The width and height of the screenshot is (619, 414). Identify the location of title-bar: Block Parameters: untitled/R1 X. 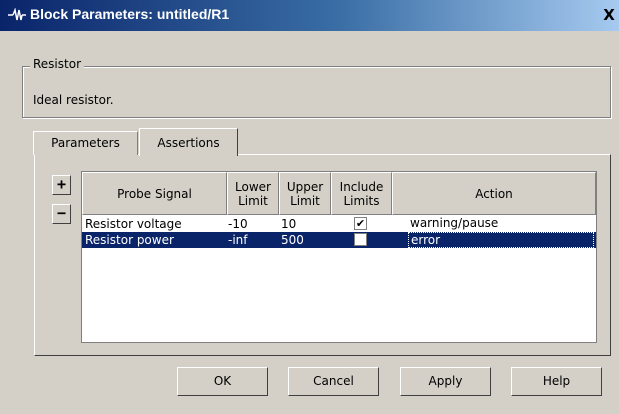
(309, 15).